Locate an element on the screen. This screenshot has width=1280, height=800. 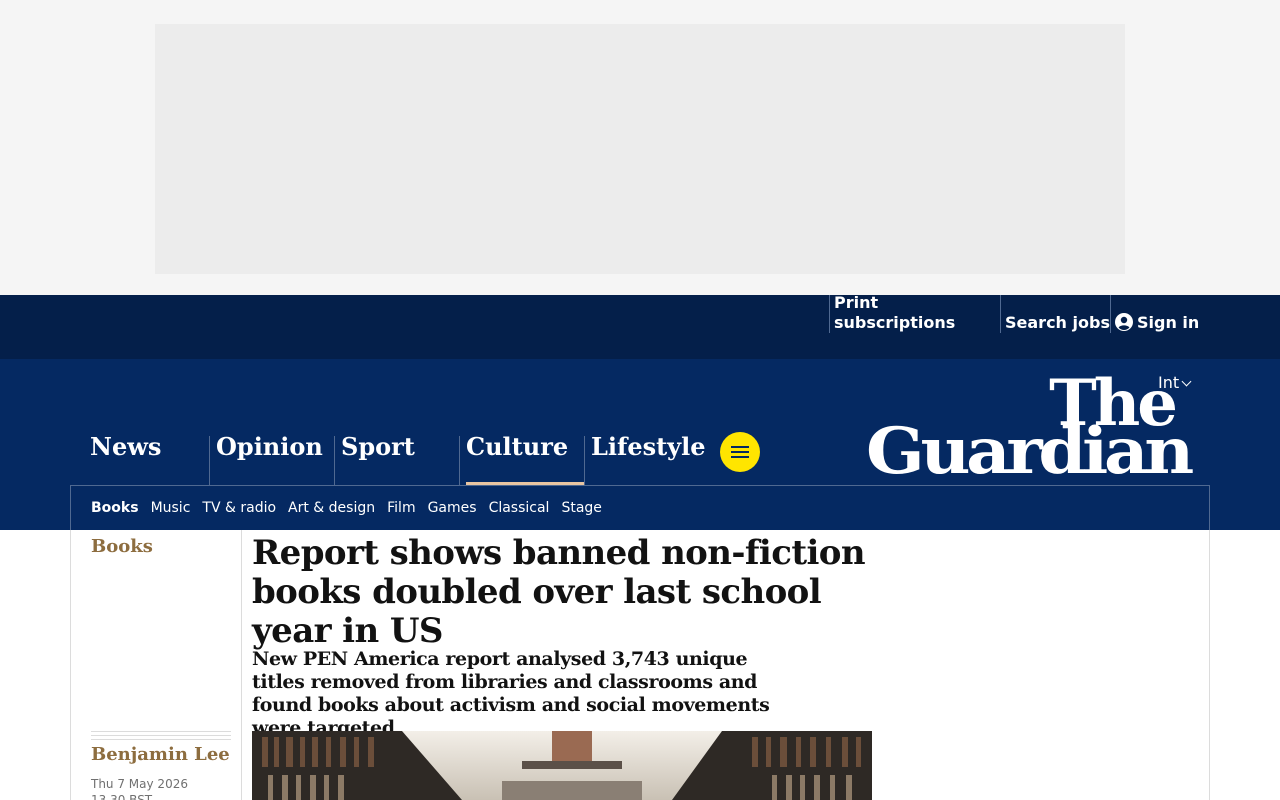
section-label: Books is located at coordinates (122, 546).